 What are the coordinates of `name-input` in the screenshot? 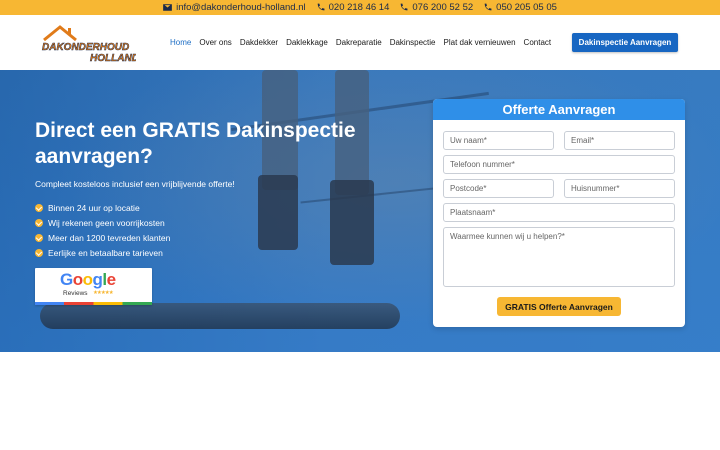 It's located at (498, 140).